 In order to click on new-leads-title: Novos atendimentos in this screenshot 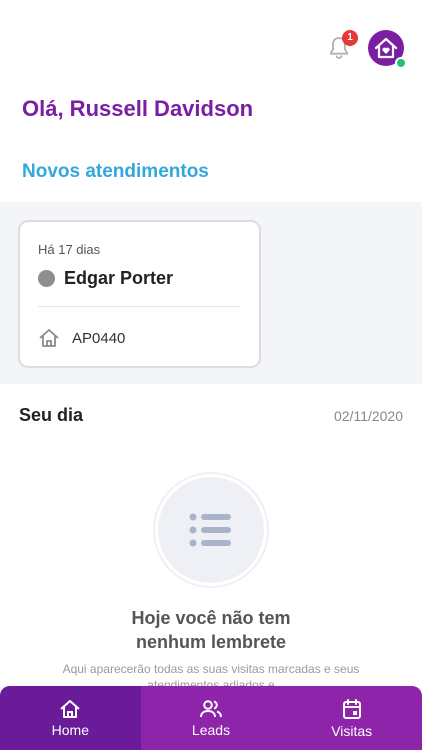, I will do `click(115, 171)`.